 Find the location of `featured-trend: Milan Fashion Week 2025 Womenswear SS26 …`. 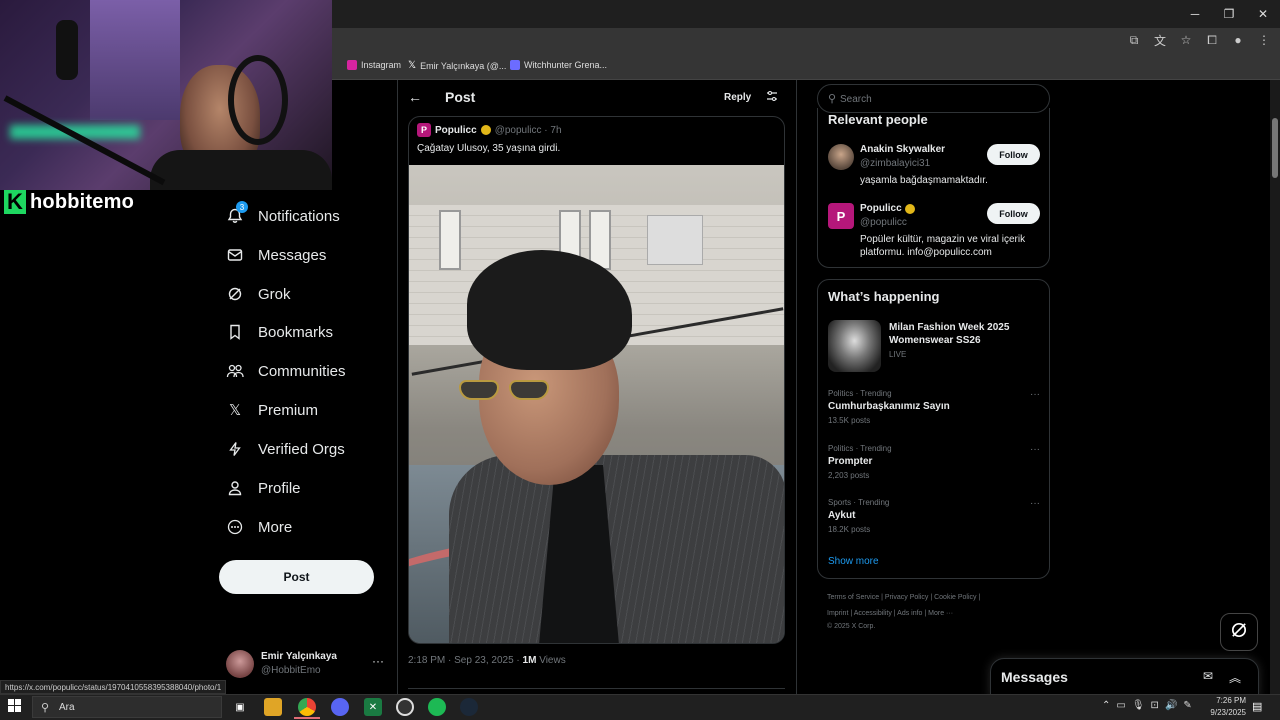

featured-trend: Milan Fashion Week 2025 Womenswear SS26 … is located at coordinates (934, 346).